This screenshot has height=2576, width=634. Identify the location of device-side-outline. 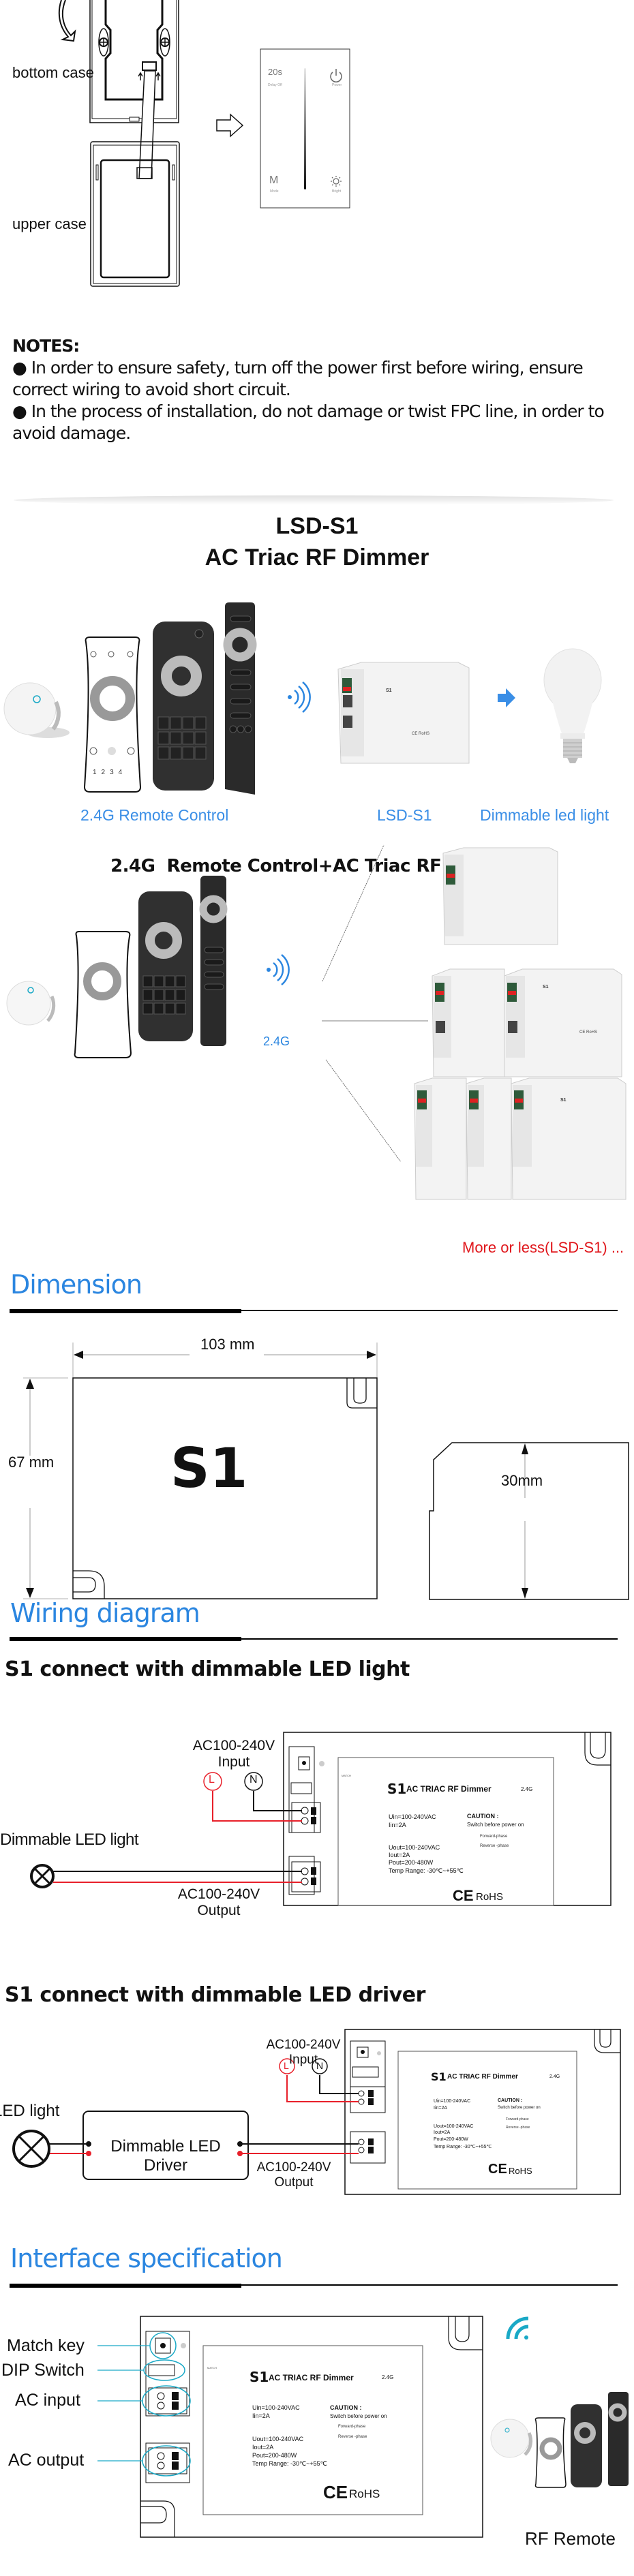
(529, 1521).